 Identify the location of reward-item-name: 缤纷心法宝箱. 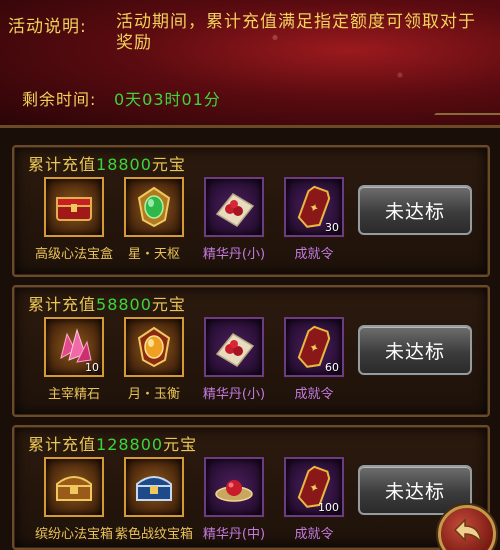
(73, 534).